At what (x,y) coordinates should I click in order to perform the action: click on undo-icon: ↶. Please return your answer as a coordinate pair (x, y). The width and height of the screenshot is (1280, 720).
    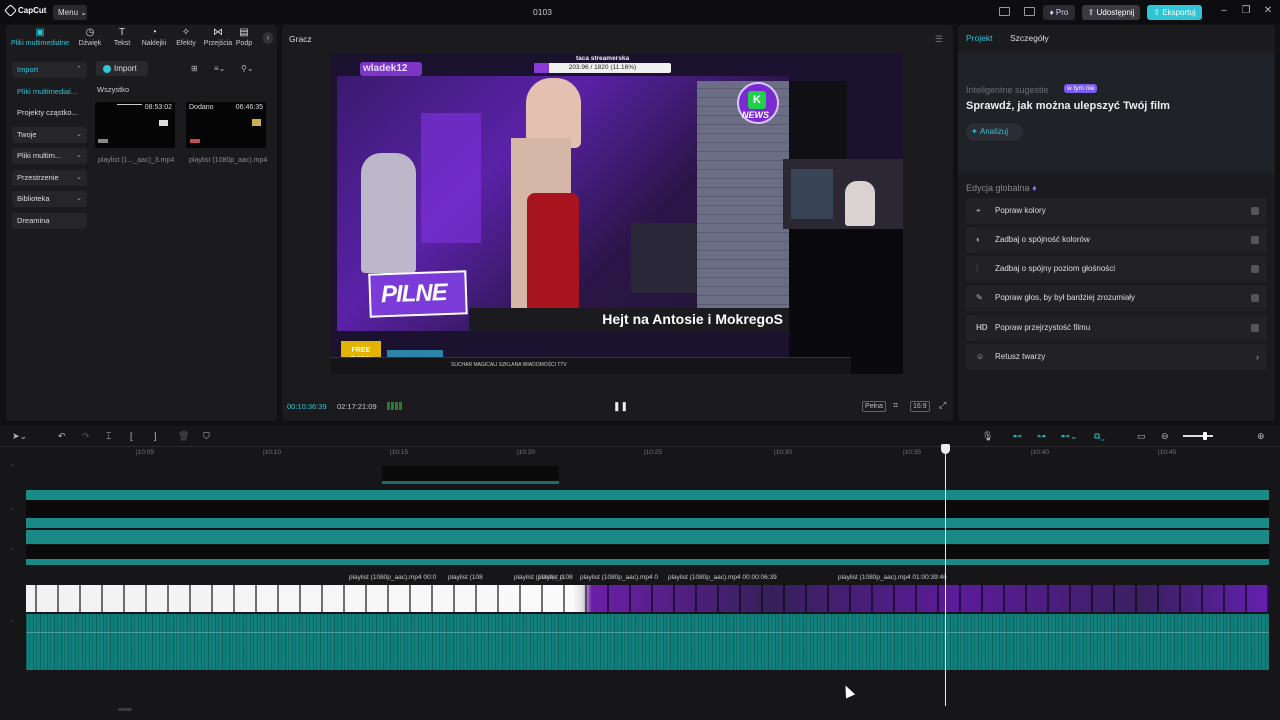
    Looking at the image, I should click on (62, 436).